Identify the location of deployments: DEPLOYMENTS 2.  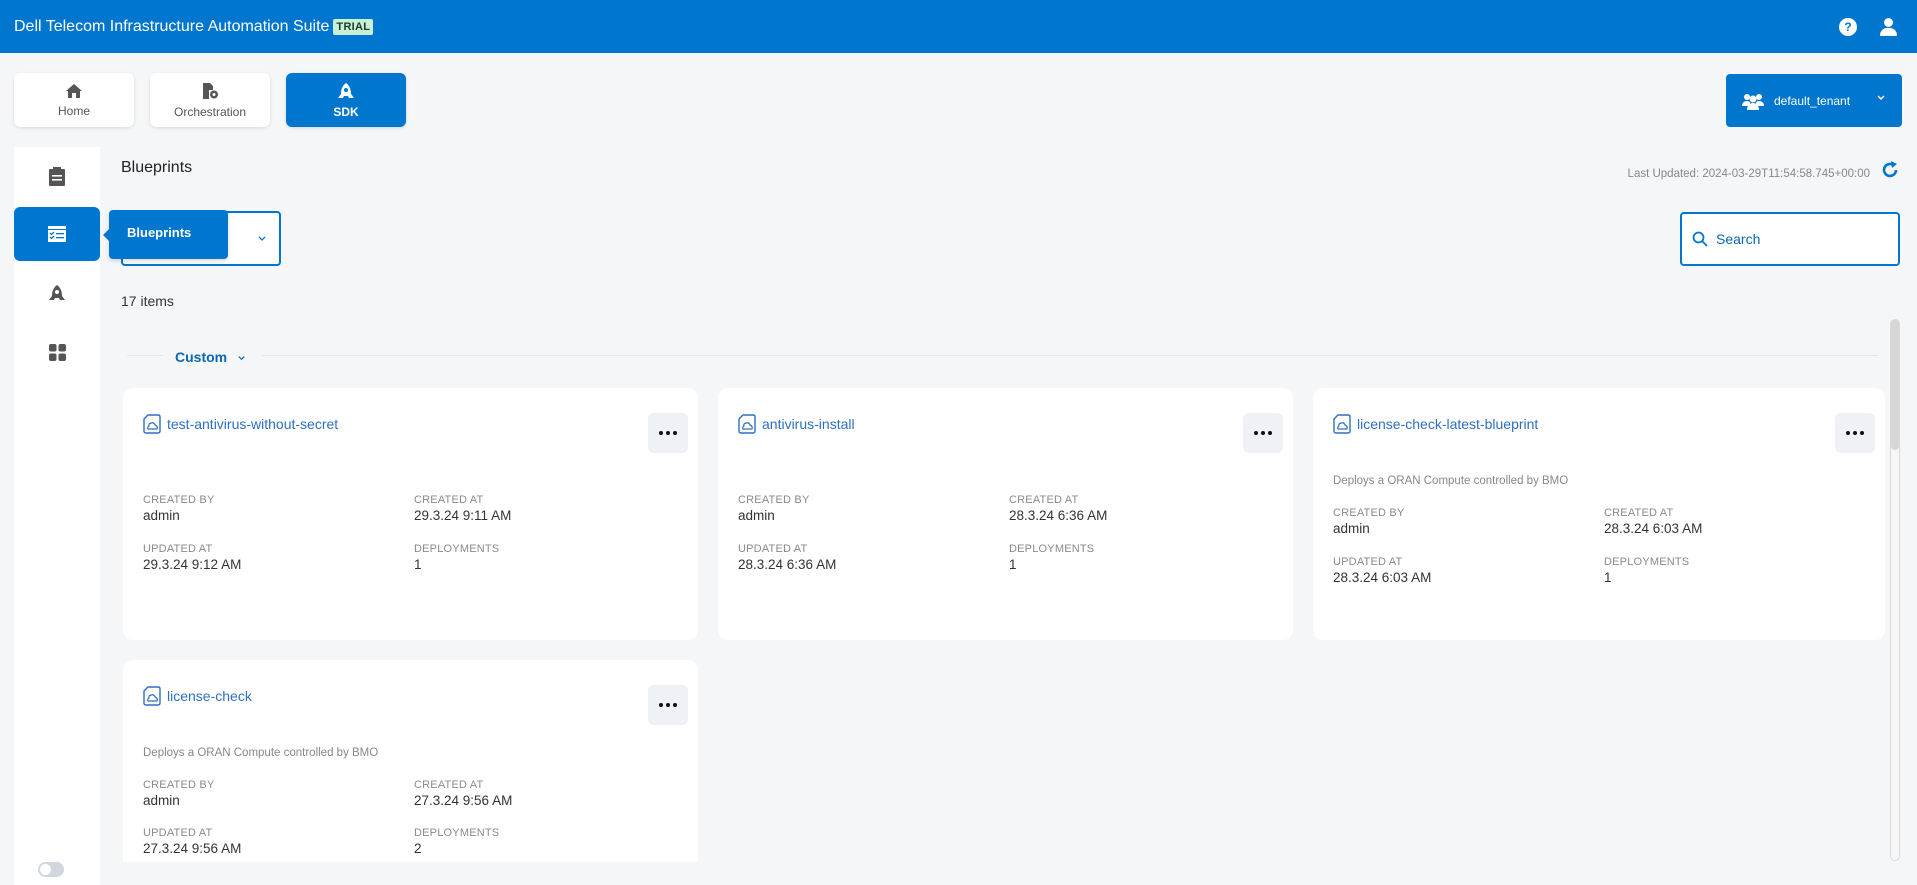
(456, 841).